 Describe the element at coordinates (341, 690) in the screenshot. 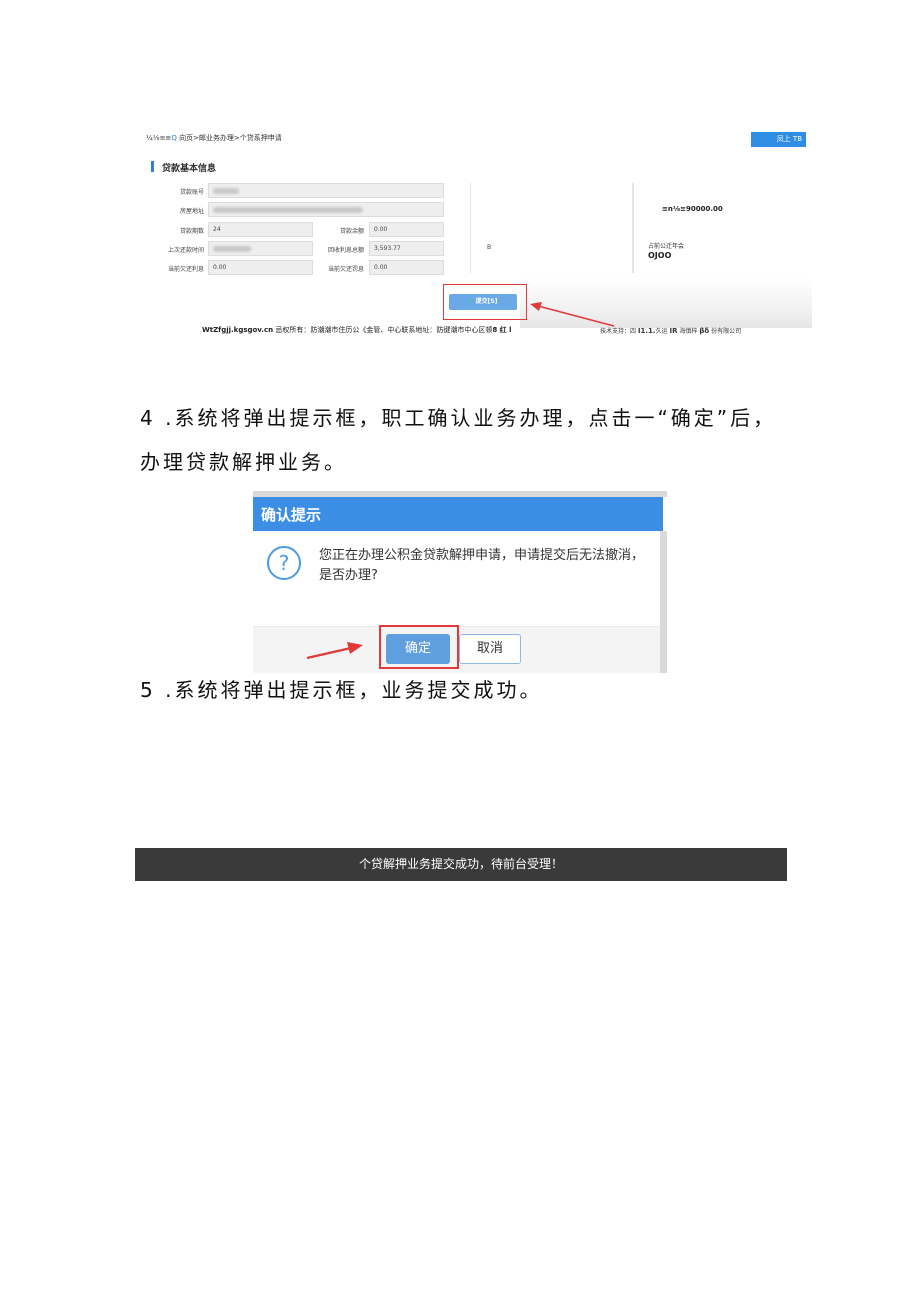

I see `step-5-text: 5 .系统将弹出提示框，业务提交成功。` at that location.